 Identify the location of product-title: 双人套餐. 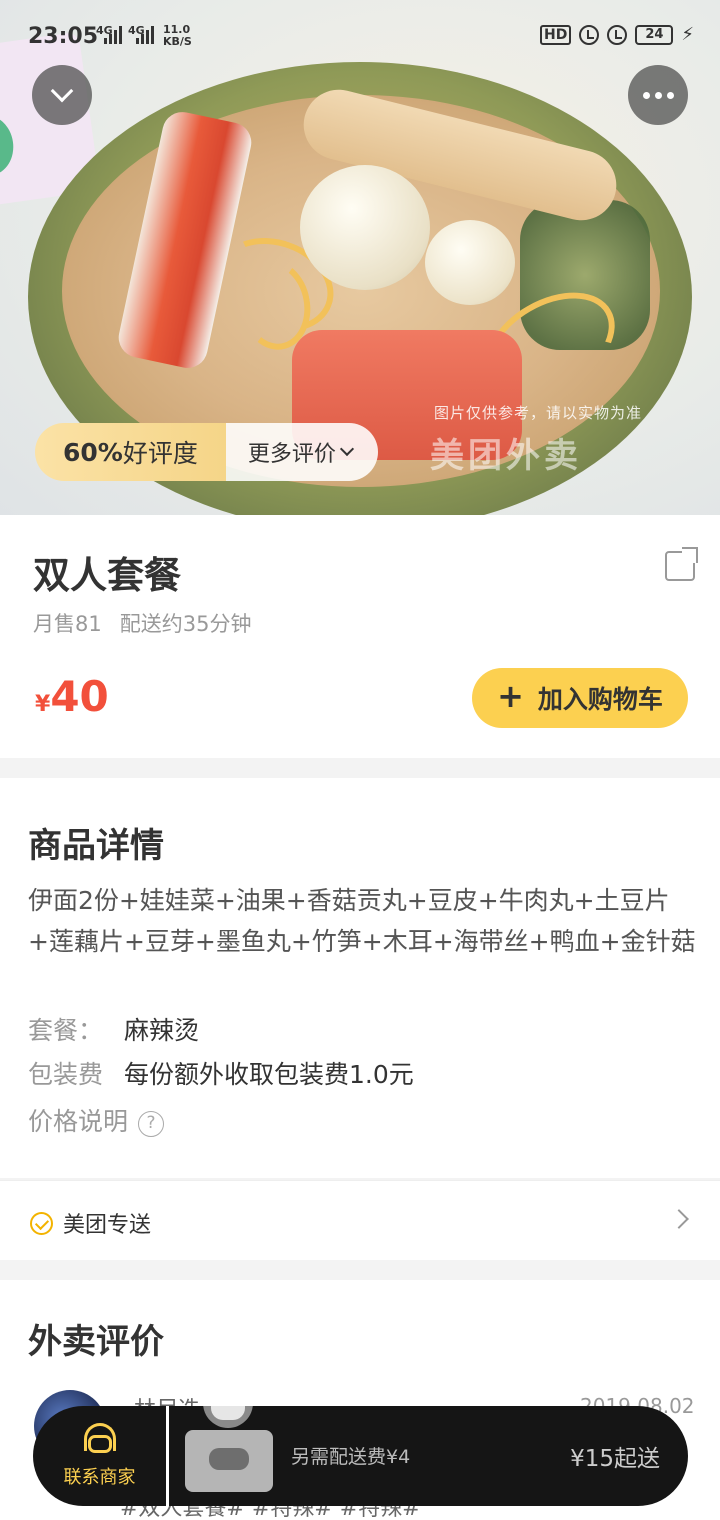
(107, 575).